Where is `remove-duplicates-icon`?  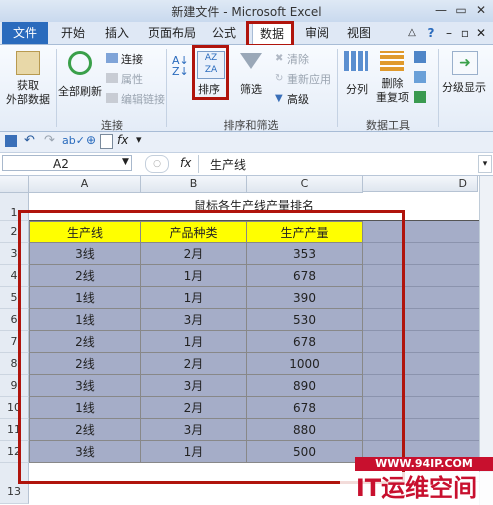
remove-duplicates-icon is located at coordinates (392, 61).